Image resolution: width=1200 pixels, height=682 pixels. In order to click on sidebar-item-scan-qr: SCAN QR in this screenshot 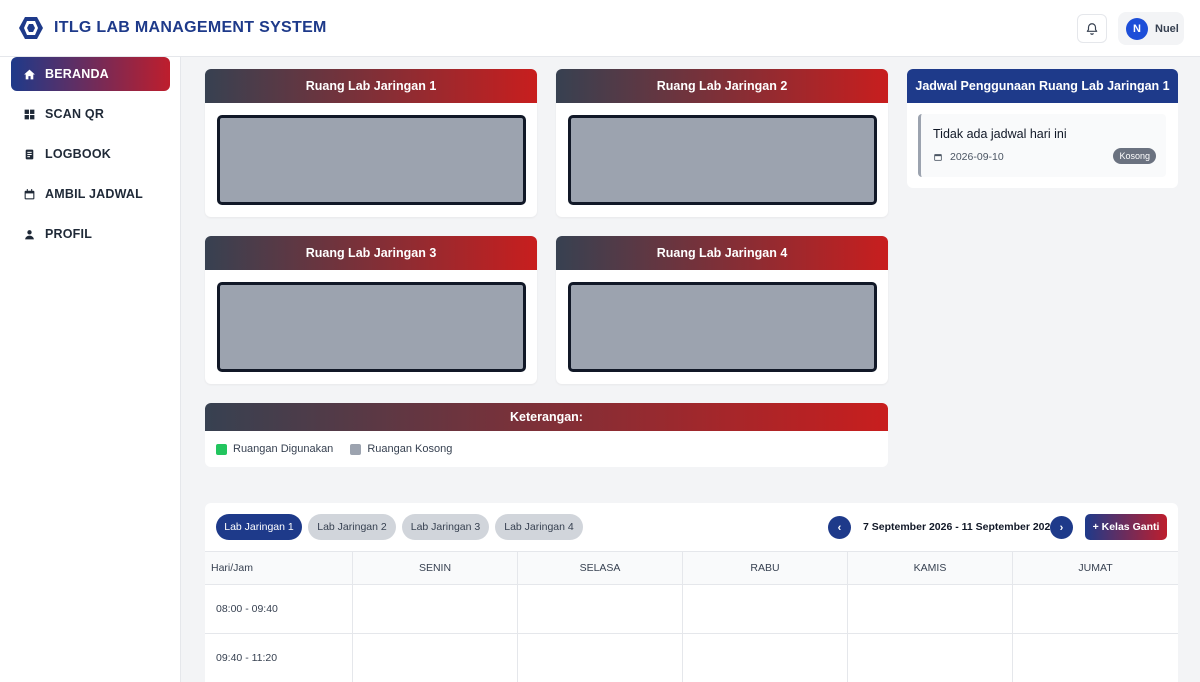, I will do `click(90, 114)`.